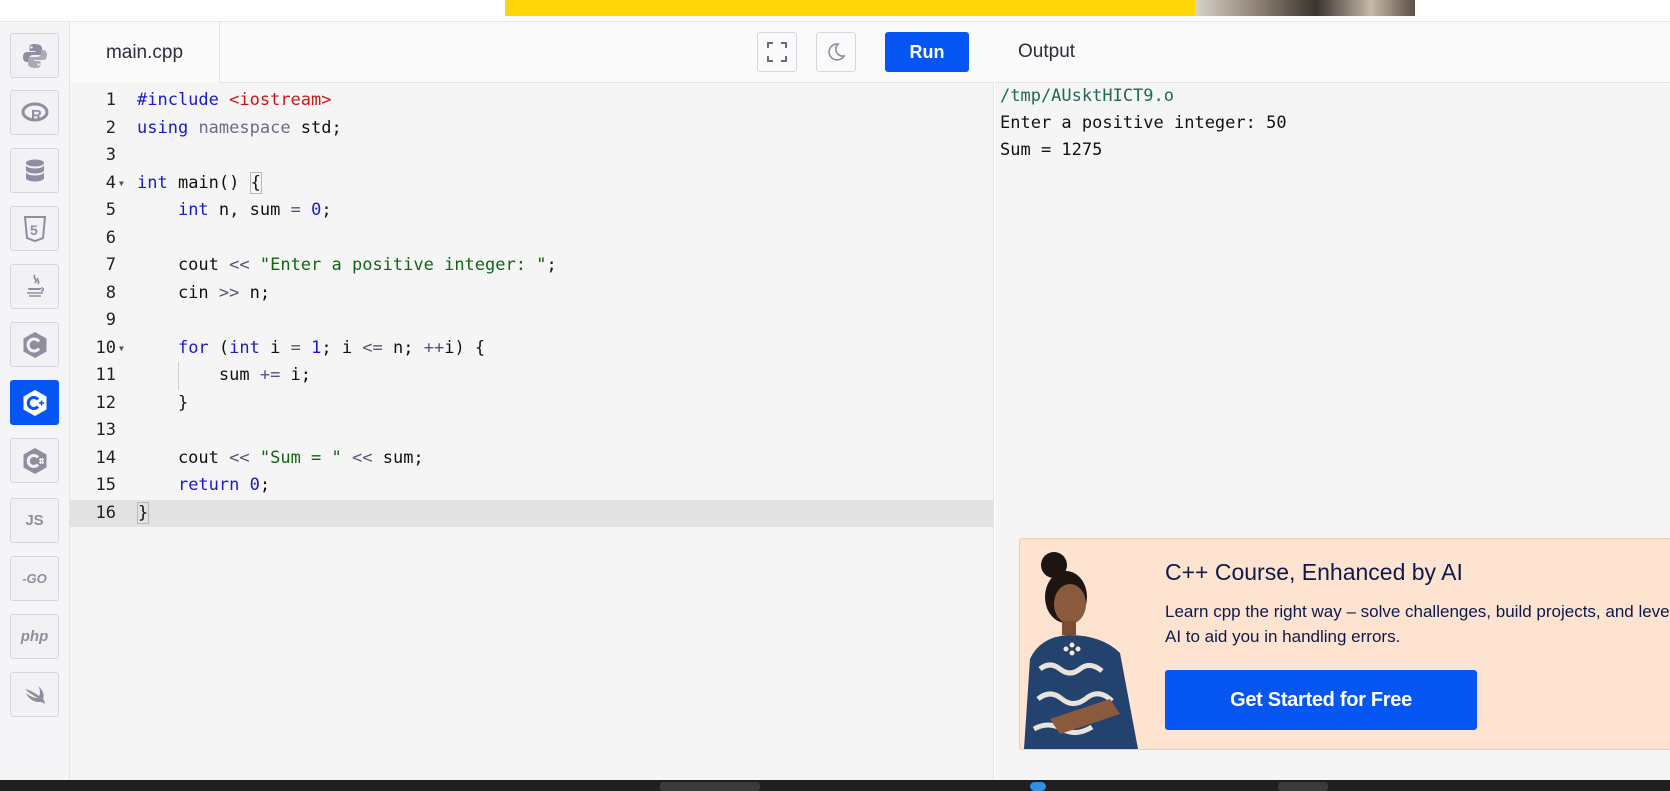  I want to click on code-line: 2 using namespace std;, so click(532, 129).